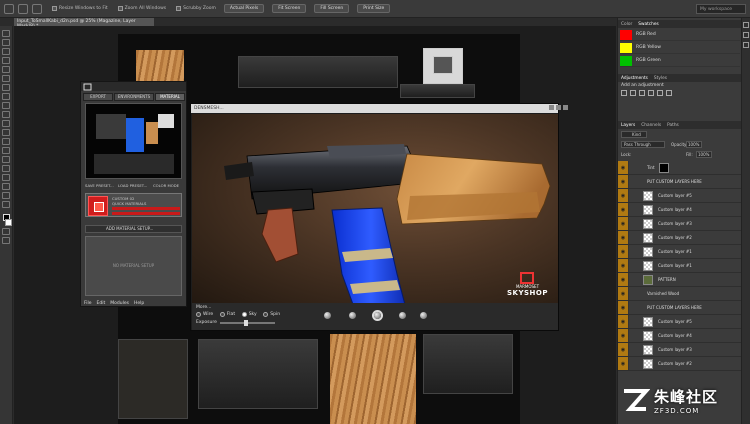  What do you see at coordinates (680, 48) in the screenshot?
I see `swatch-row: RGB Yellow` at bounding box center [680, 48].